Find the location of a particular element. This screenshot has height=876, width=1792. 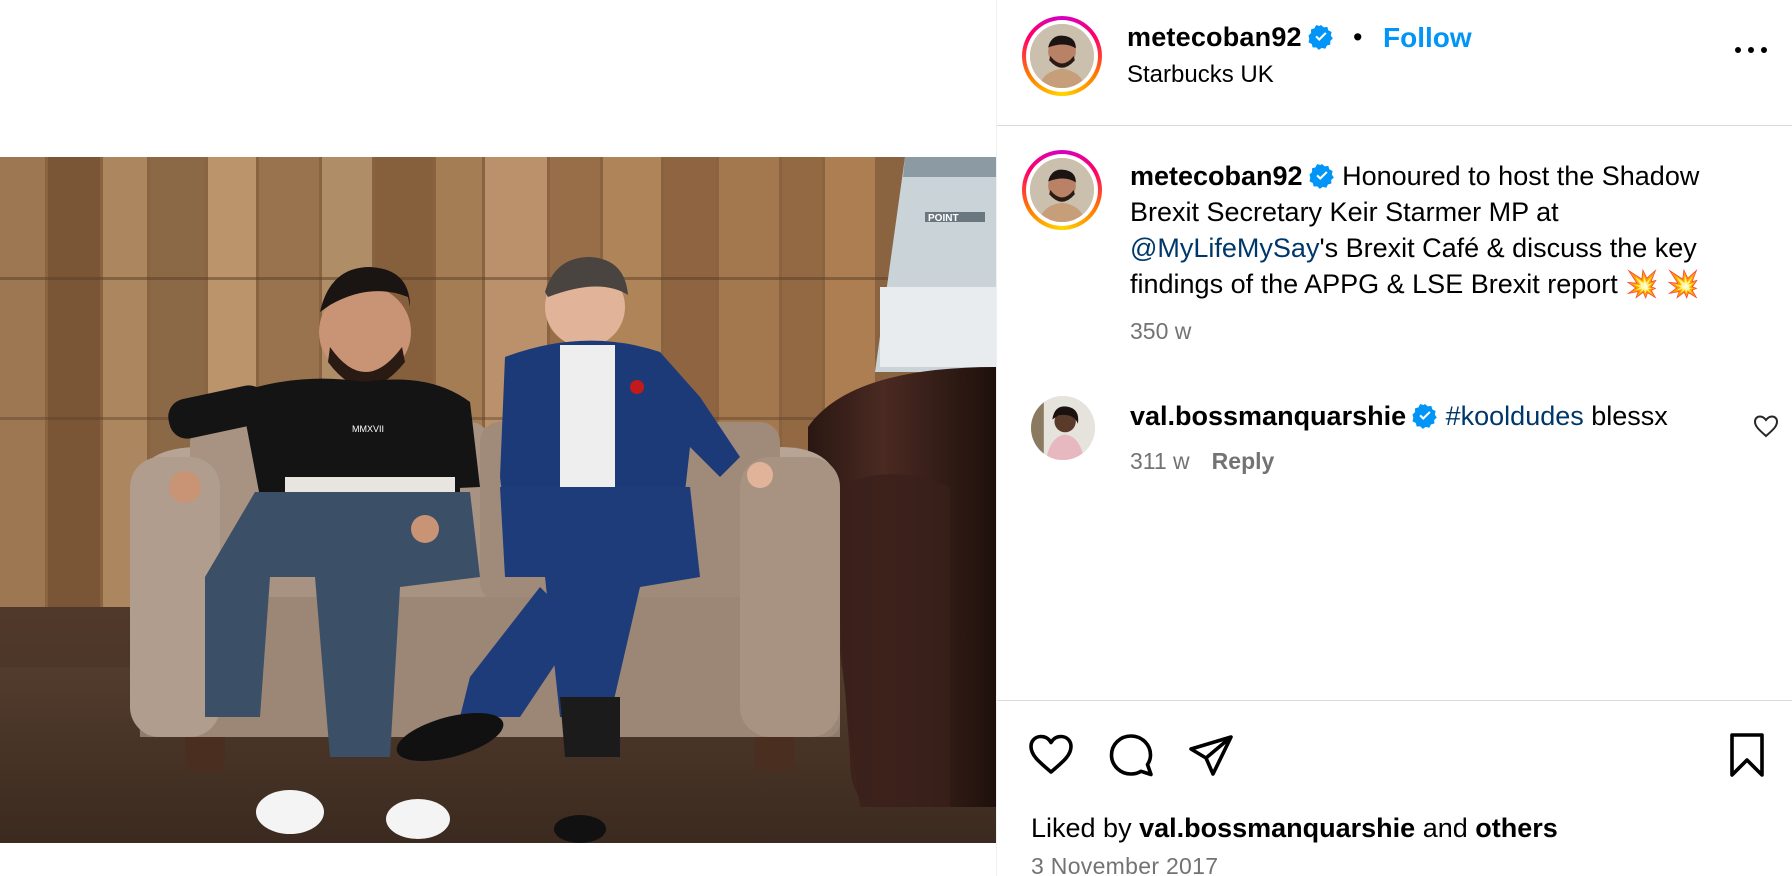

likes-summary: Liked by val.bossmanquarshie and others is located at coordinates (1294, 828).